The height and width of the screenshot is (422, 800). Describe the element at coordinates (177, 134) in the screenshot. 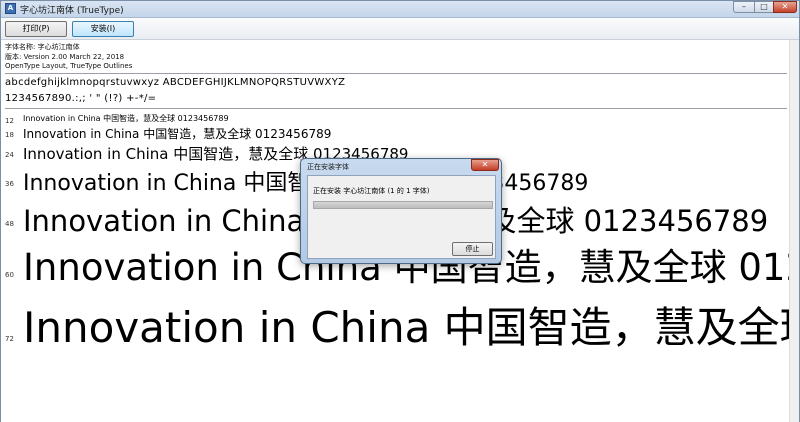

I see `sample-18: Innovation in China 中国智造，慧及全球 0123456789` at that location.